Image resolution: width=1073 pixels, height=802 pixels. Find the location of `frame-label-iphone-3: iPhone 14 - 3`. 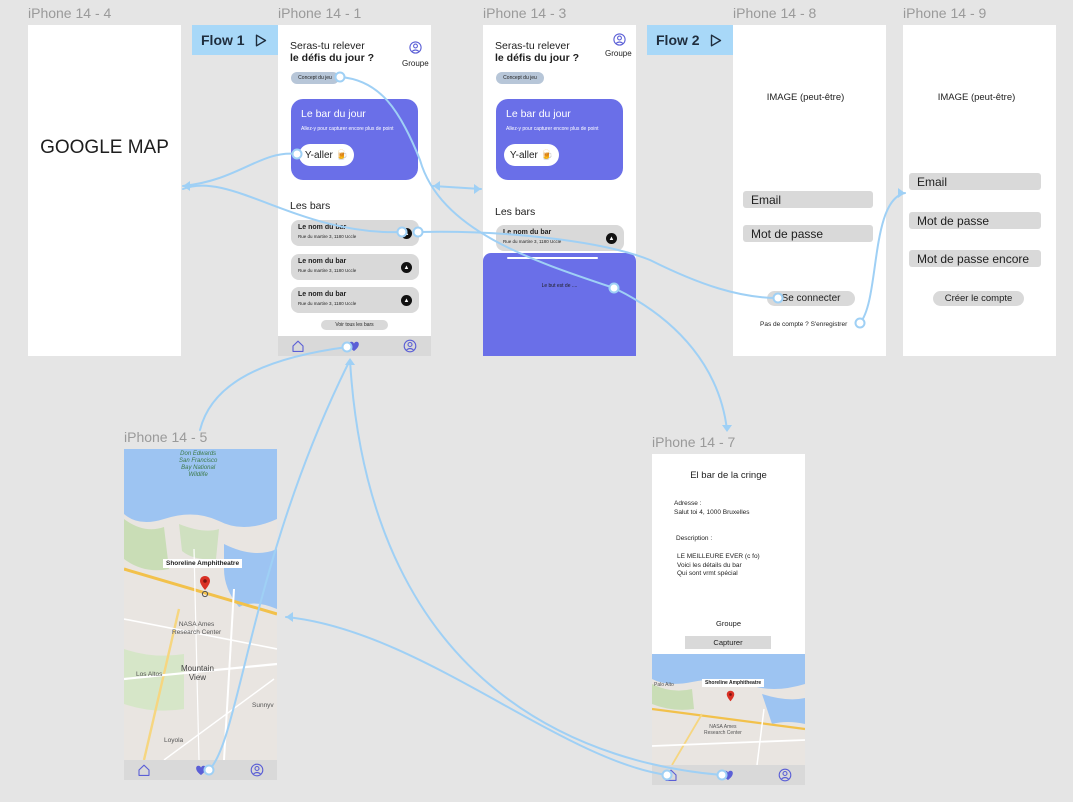

frame-label-iphone-3: iPhone 14 - 3 is located at coordinates (525, 13).